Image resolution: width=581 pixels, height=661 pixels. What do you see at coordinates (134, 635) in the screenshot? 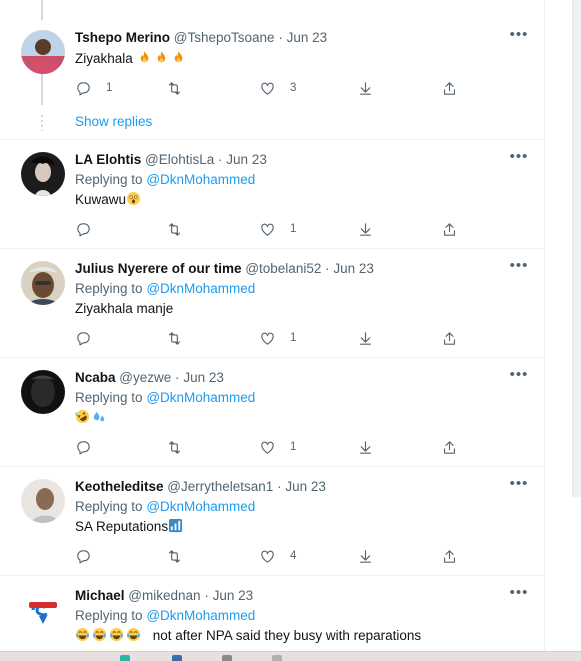
I see `tears-of-joy-emoji` at bounding box center [134, 635].